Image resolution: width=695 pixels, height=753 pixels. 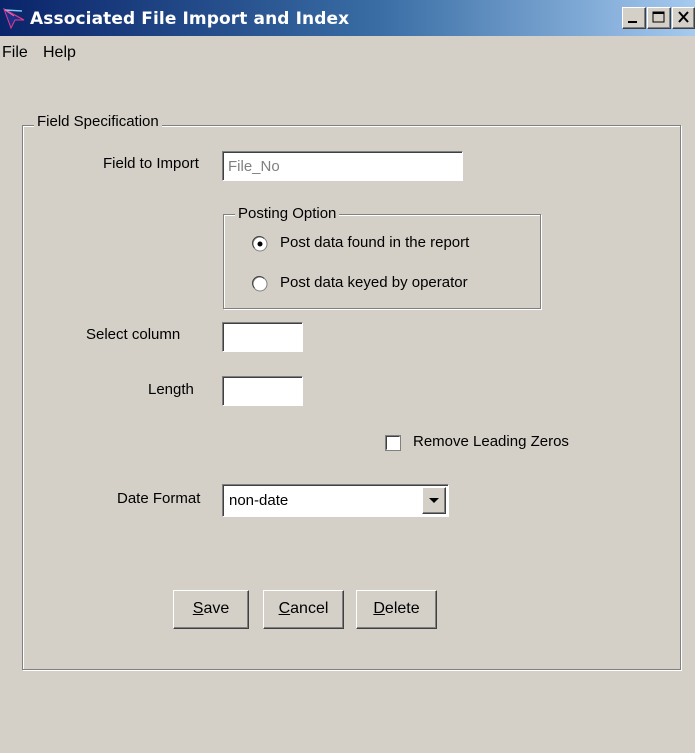 What do you see at coordinates (393, 443) in the screenshot?
I see `remove-zeros-checkbox` at bounding box center [393, 443].